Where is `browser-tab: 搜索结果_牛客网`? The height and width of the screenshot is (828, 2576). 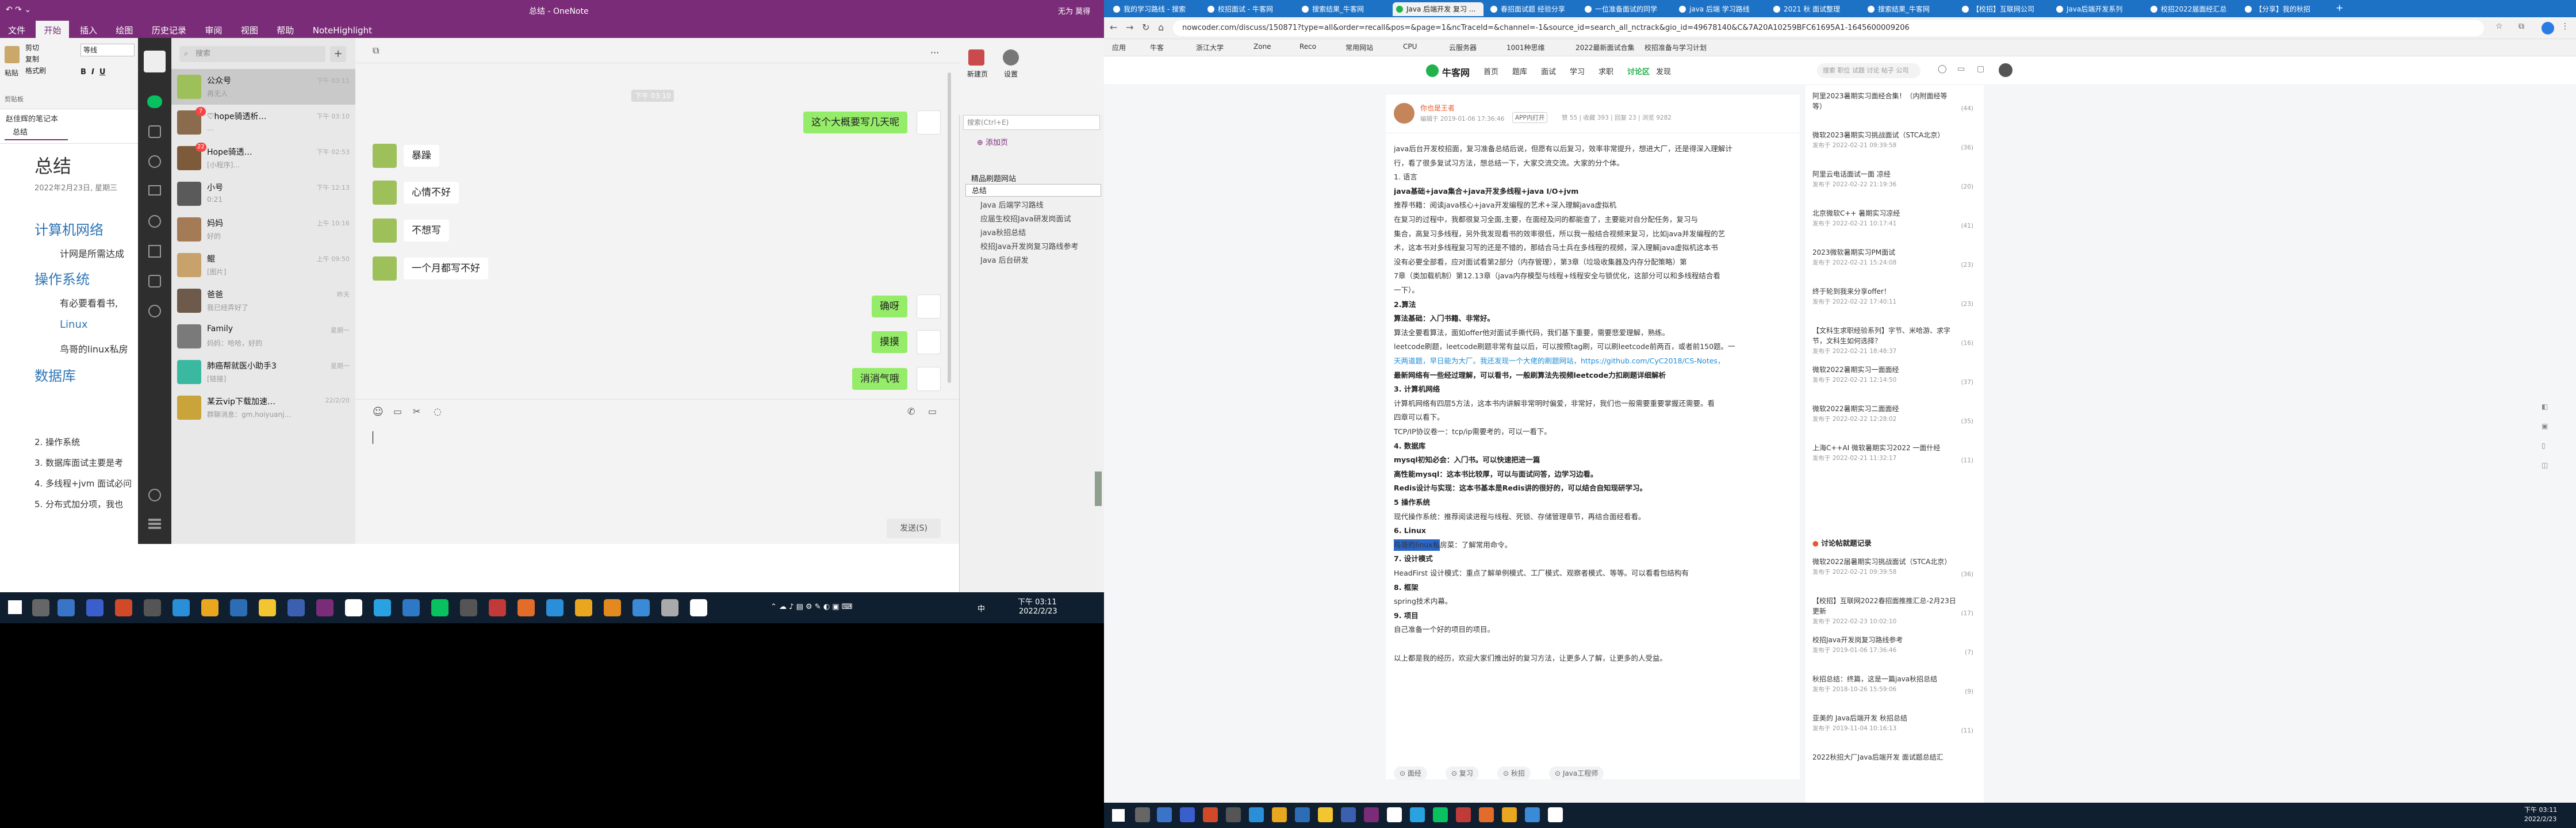
browser-tab: 搜索结果_牛客网 is located at coordinates (1343, 9).